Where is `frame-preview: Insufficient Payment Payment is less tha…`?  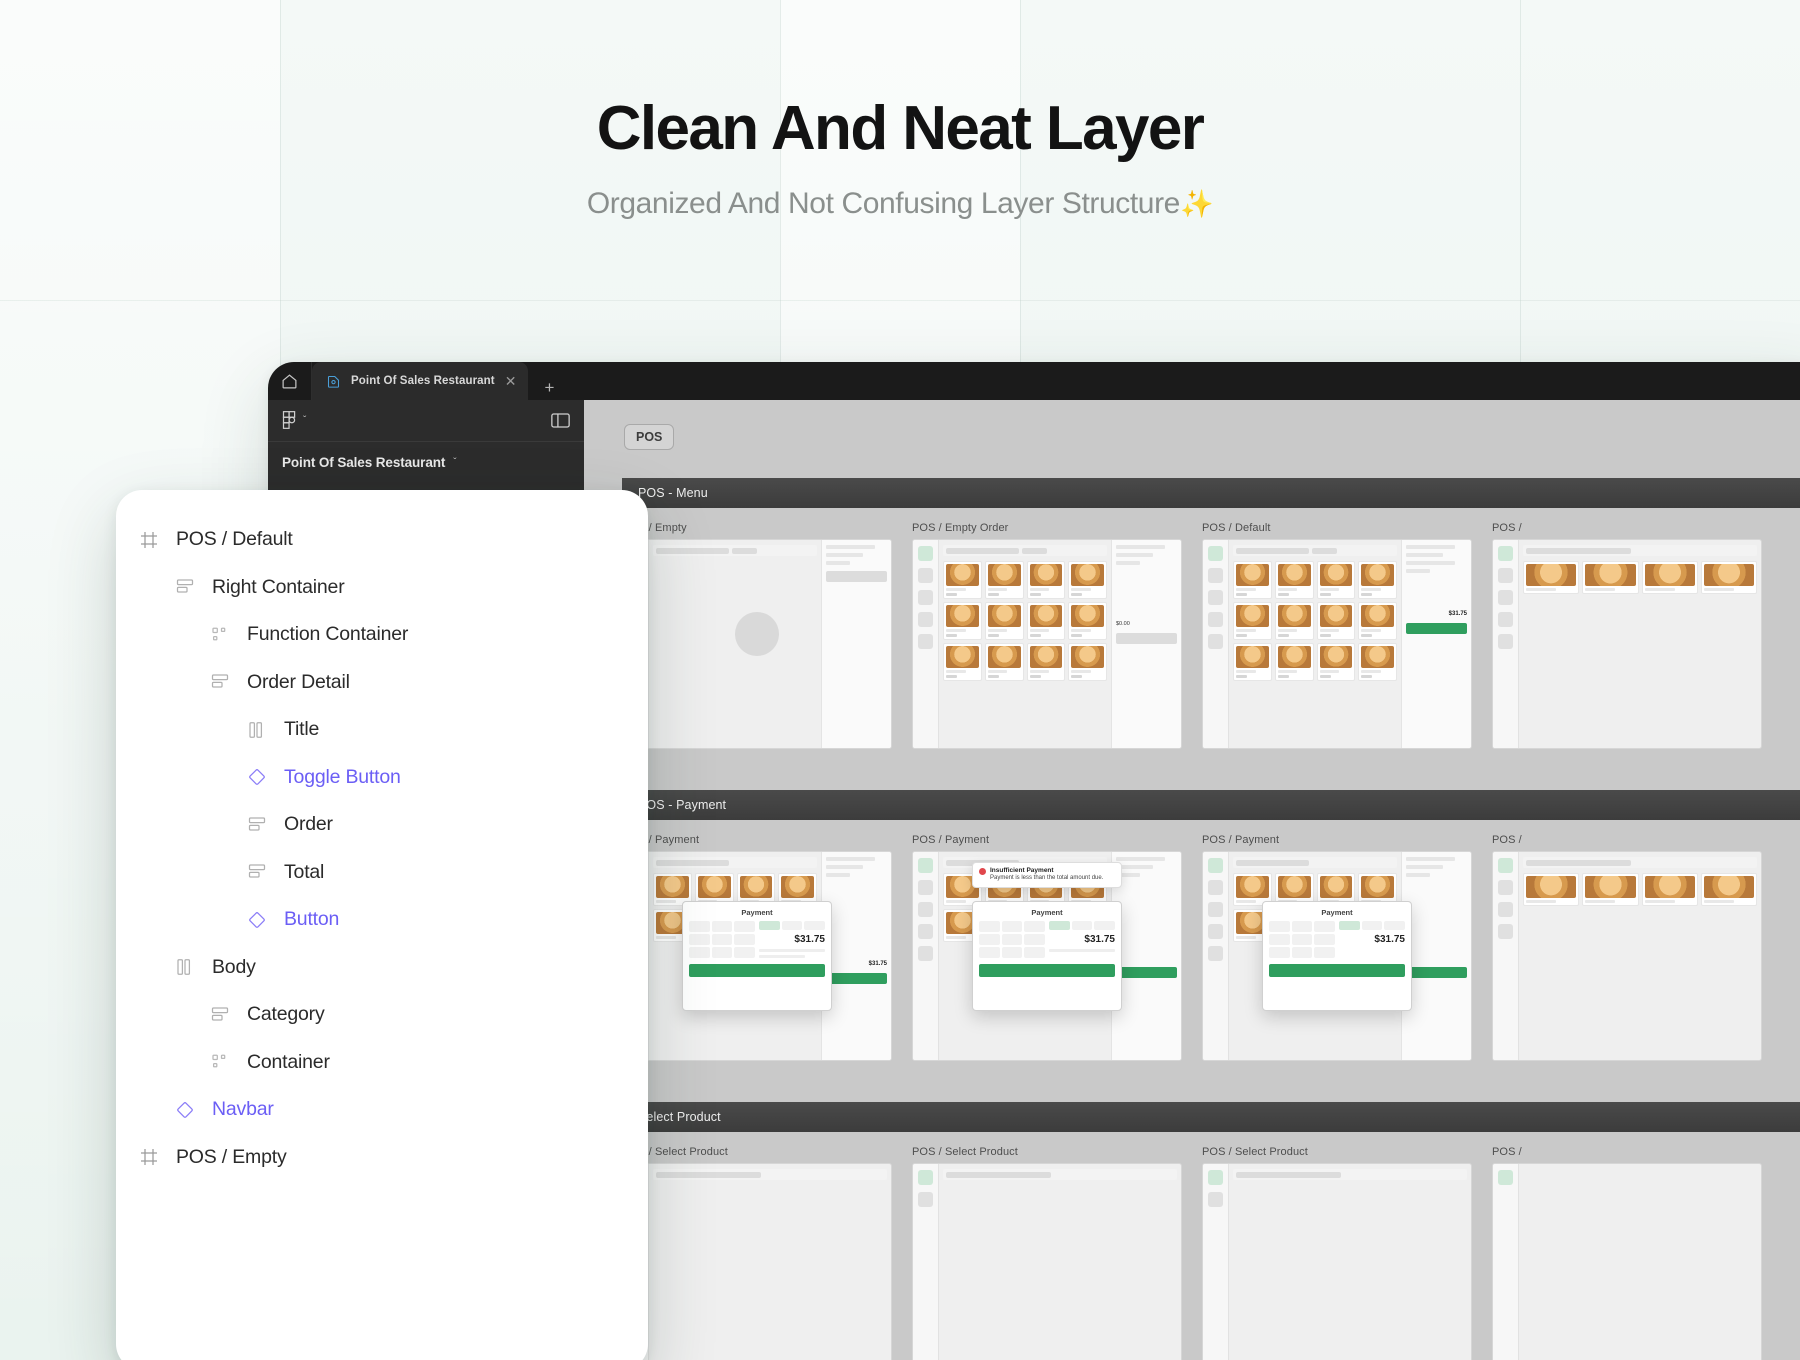 frame-preview: Insufficient Payment Payment is less tha… is located at coordinates (1047, 956).